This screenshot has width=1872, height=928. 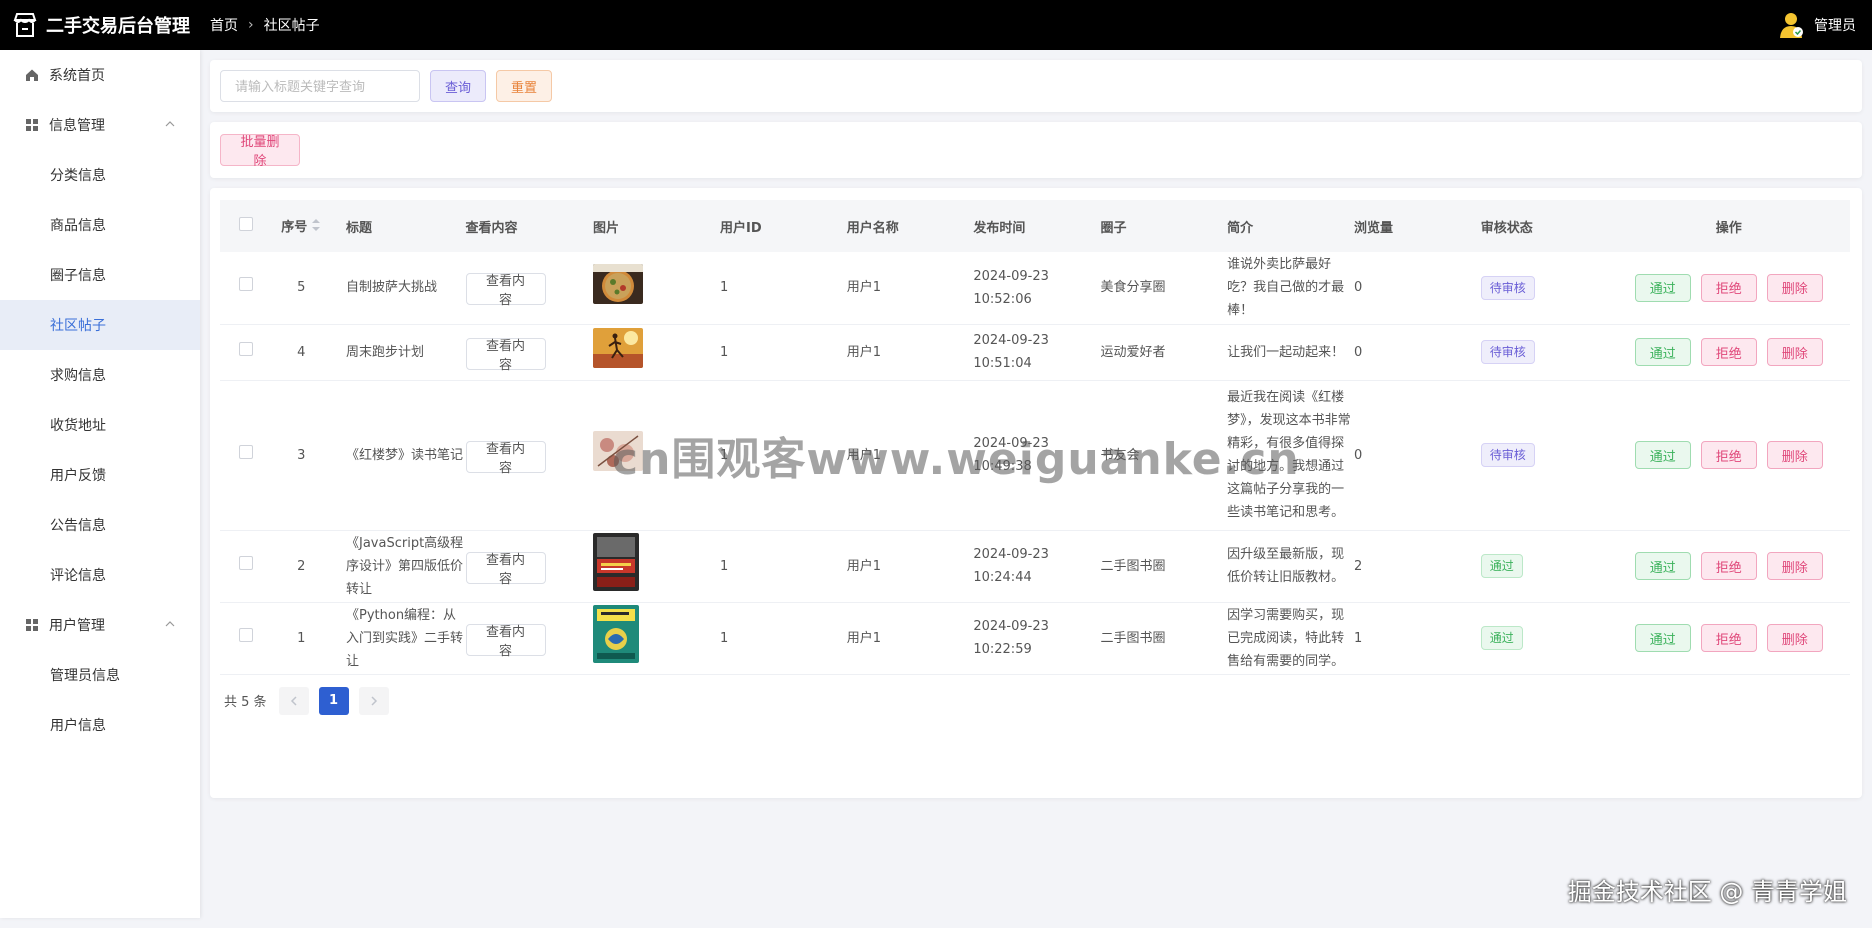 What do you see at coordinates (260, 151) in the screenshot?
I see `batch-delete-button: 批量删除` at bounding box center [260, 151].